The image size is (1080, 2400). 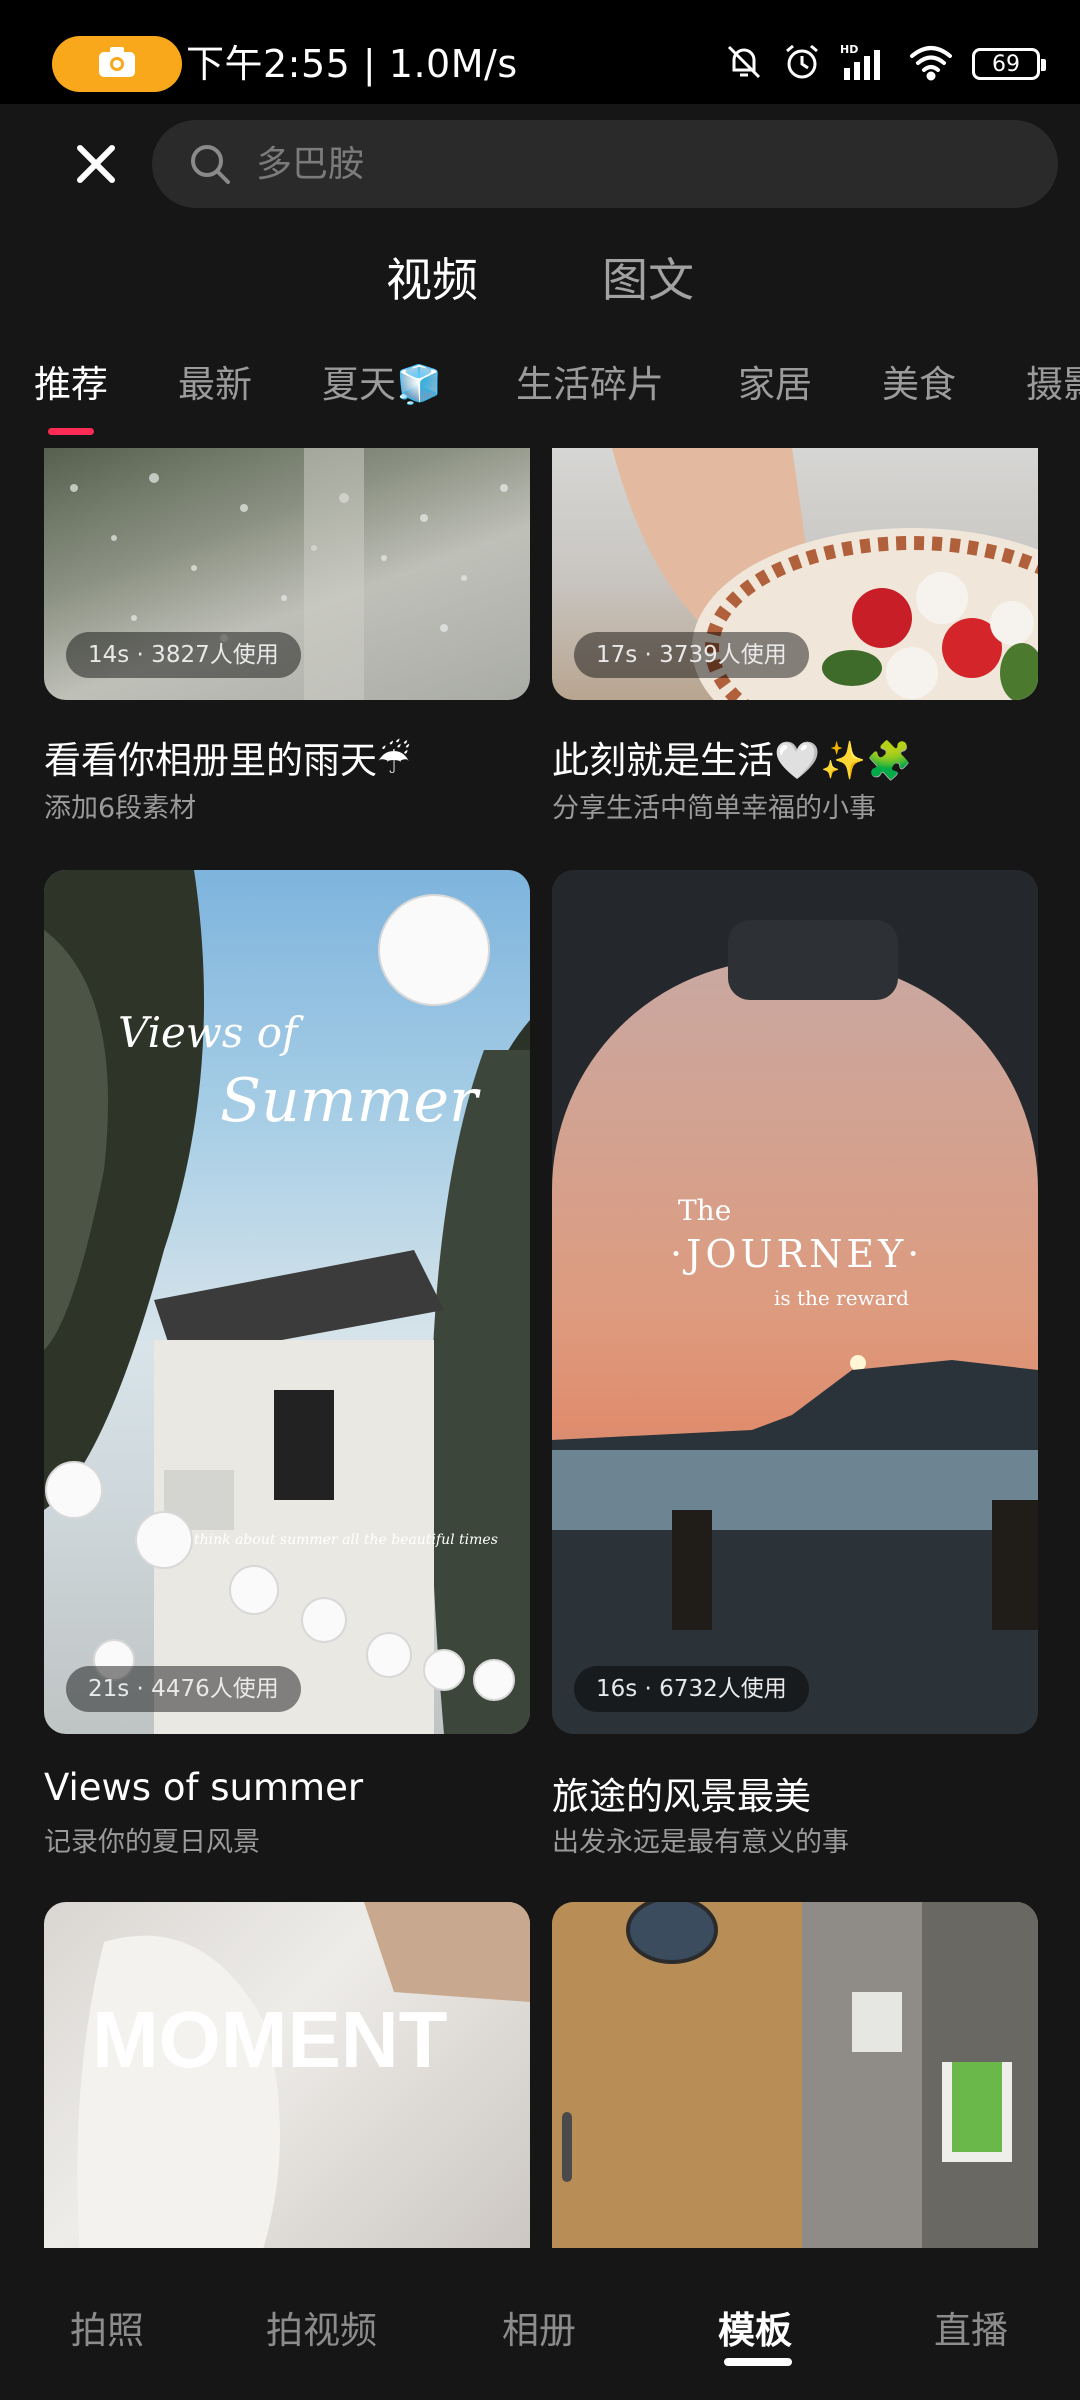 I want to click on overlay-text: MOMENT, so click(x=270, y=2039).